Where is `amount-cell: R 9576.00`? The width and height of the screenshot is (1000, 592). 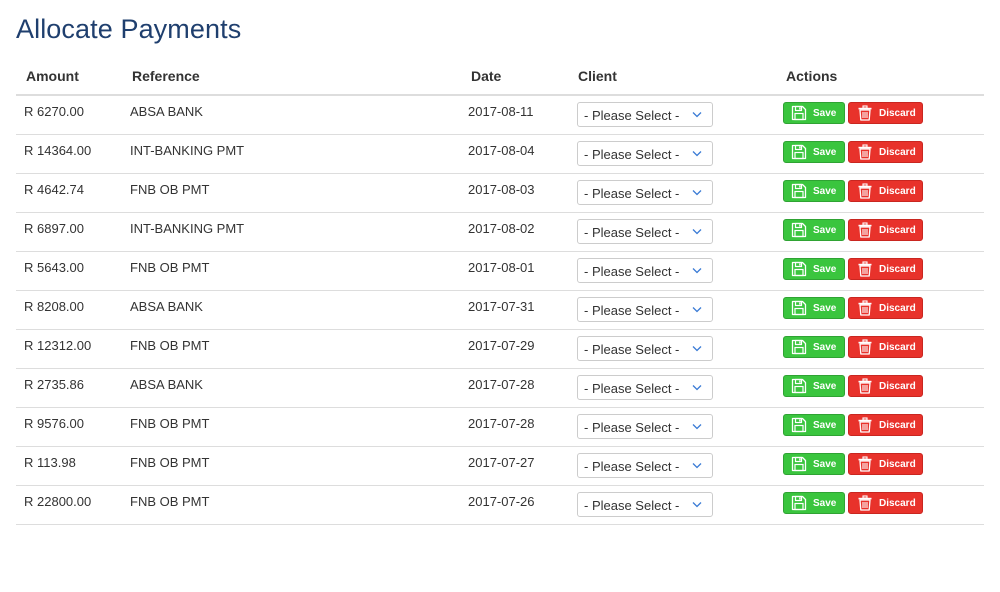
amount-cell: R 9576.00 is located at coordinates (54, 423).